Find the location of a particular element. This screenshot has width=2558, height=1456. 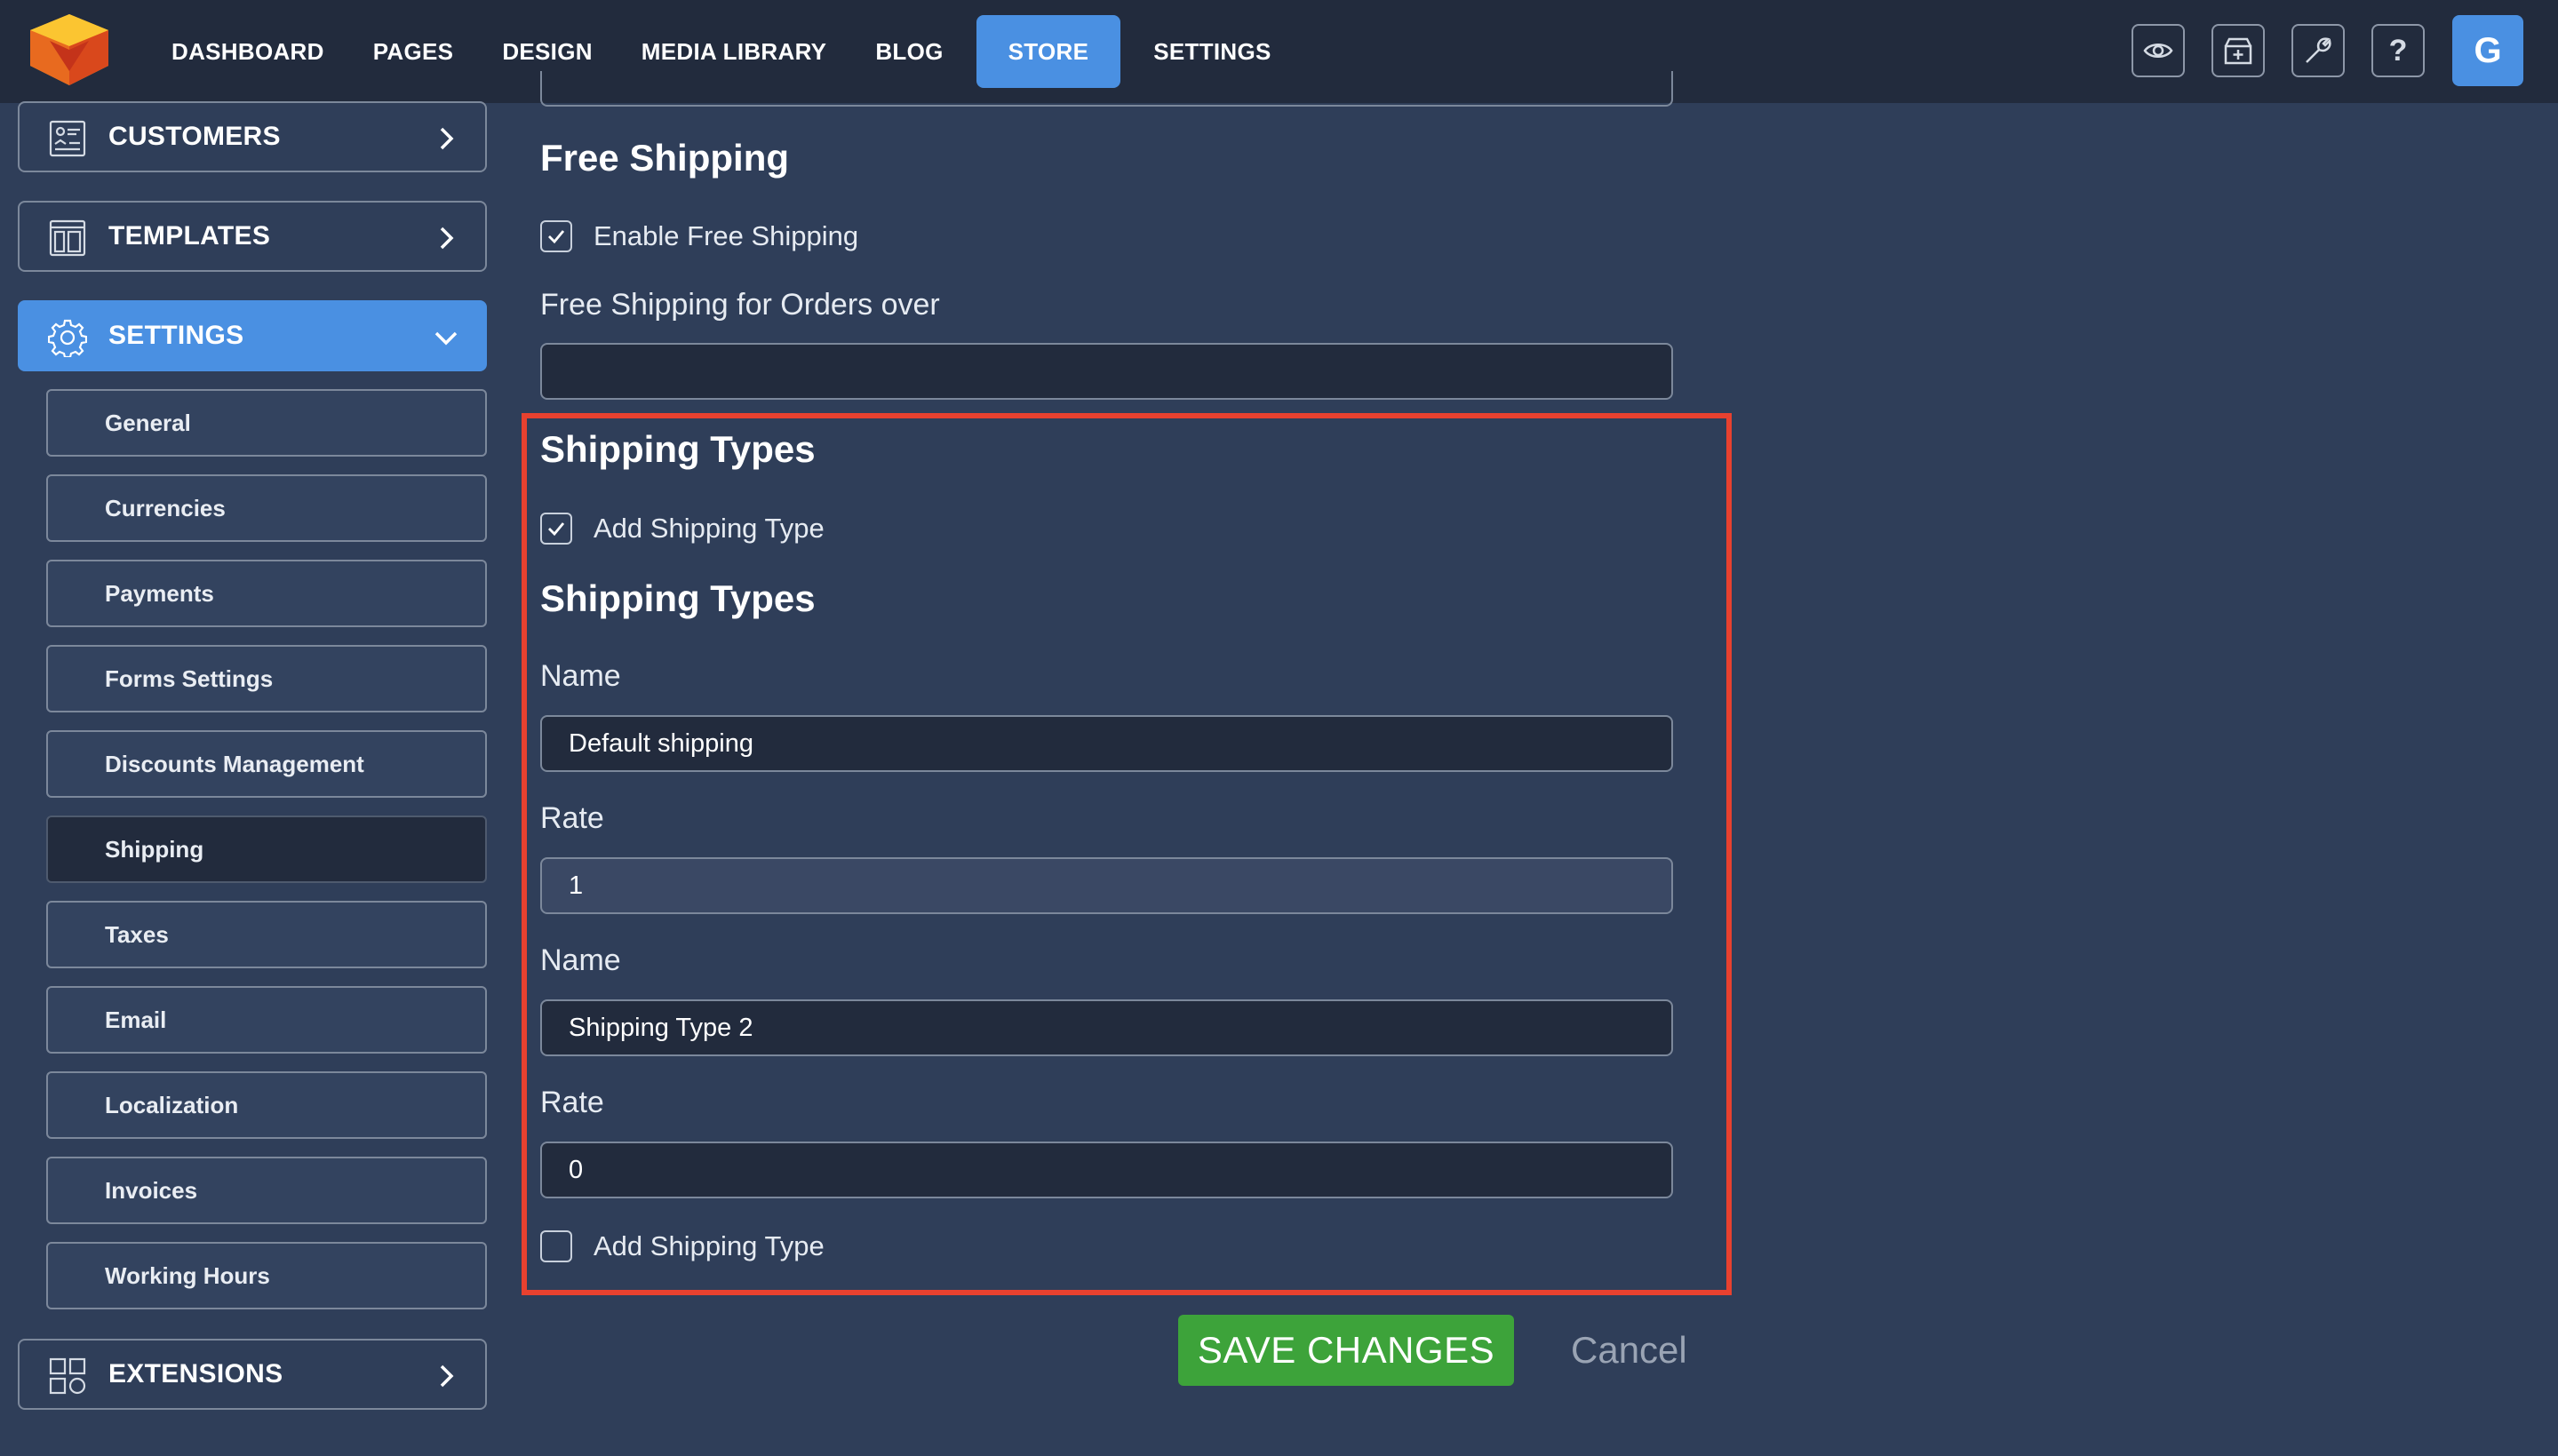

add-shipping-type-checkbox is located at coordinates (556, 529).